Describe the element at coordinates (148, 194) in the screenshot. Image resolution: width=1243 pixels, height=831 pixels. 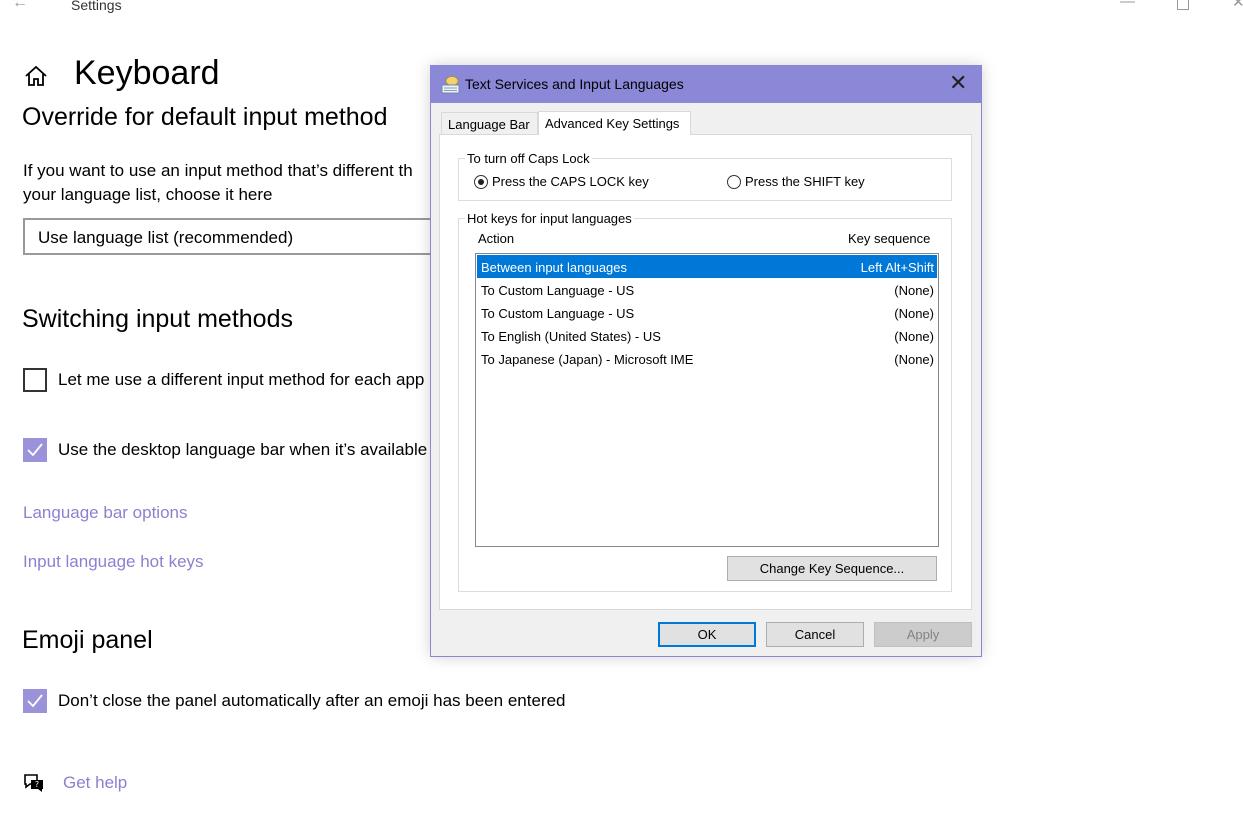
I see `override-description-line2: your language list, choose it here` at that location.